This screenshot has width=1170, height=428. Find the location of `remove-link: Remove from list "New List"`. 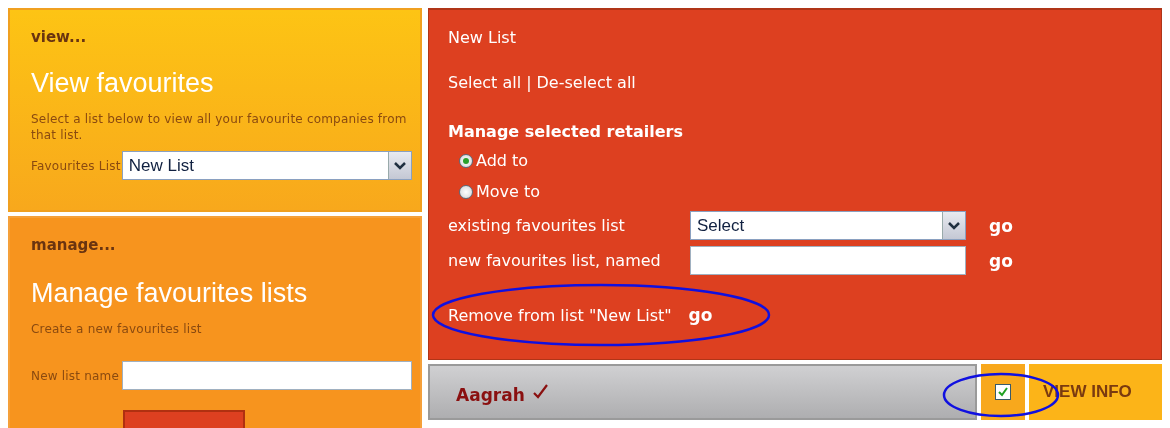

remove-link: Remove from list "New List" is located at coordinates (560, 315).